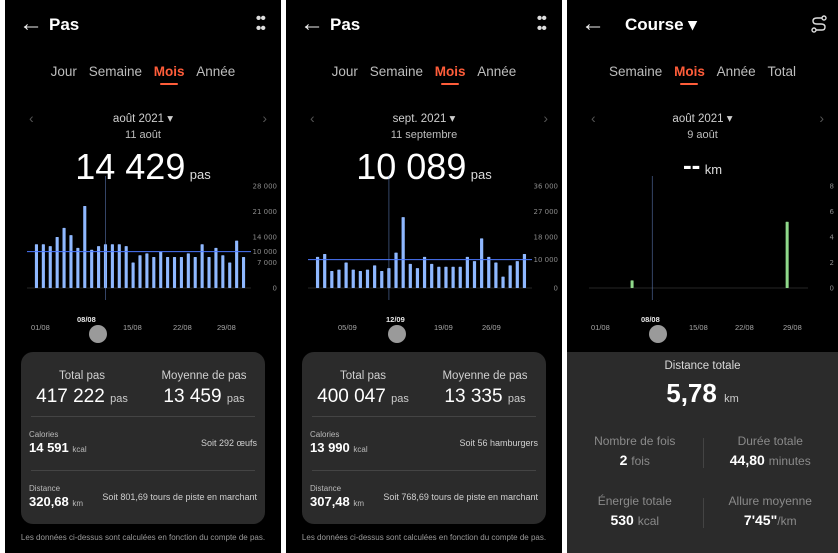  I want to click on date-slider: 05/09 12/09 19/09 26/09, so click(424, 335).